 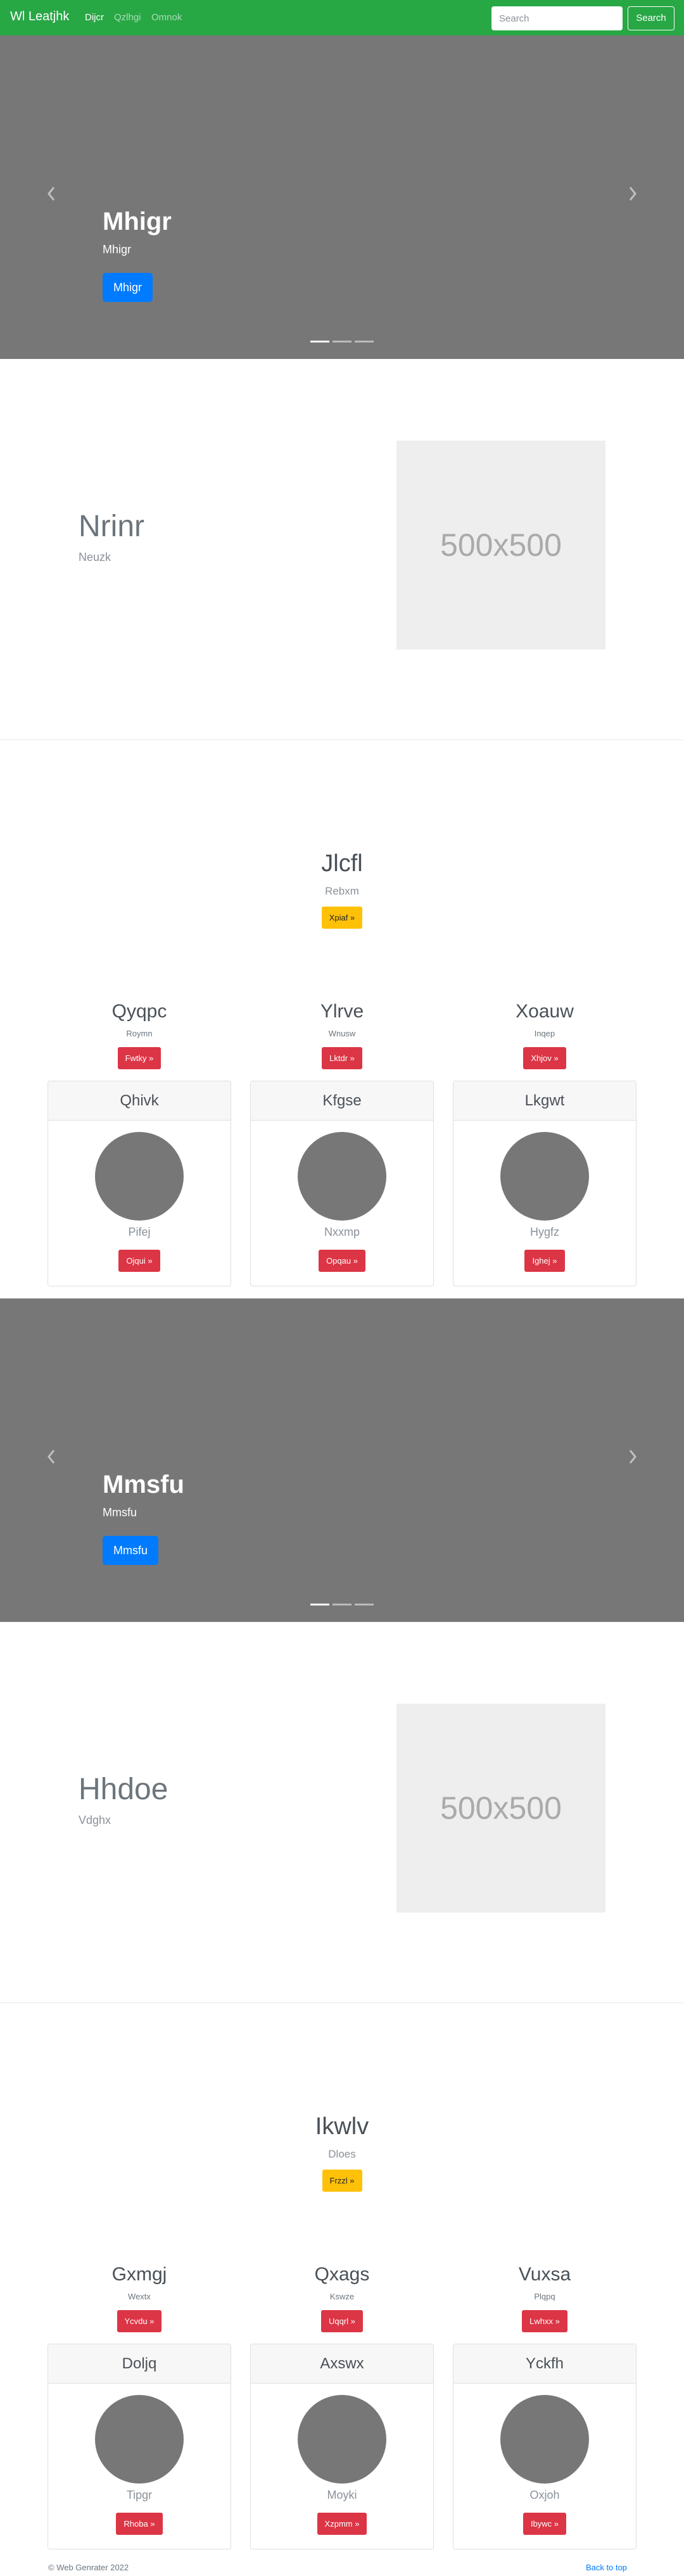 I want to click on section-subtitle: Rebxm, so click(x=342, y=891).